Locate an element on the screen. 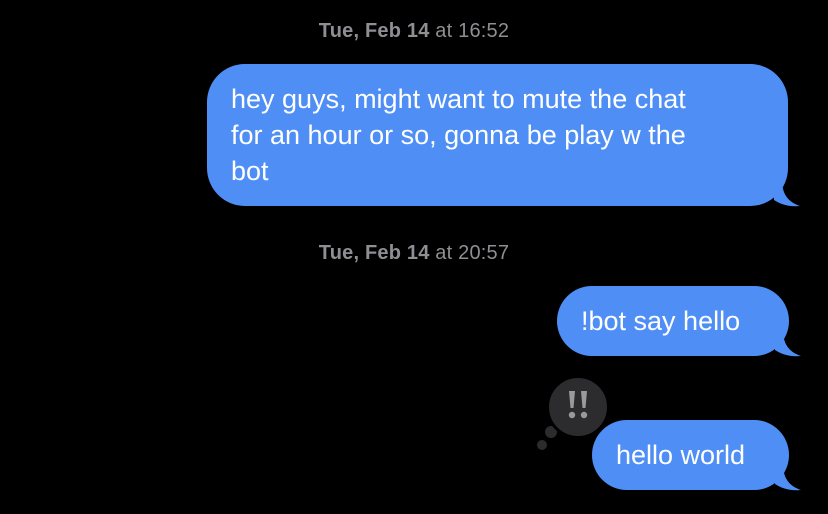  reaction-tail-dot is located at coordinates (542, 445).